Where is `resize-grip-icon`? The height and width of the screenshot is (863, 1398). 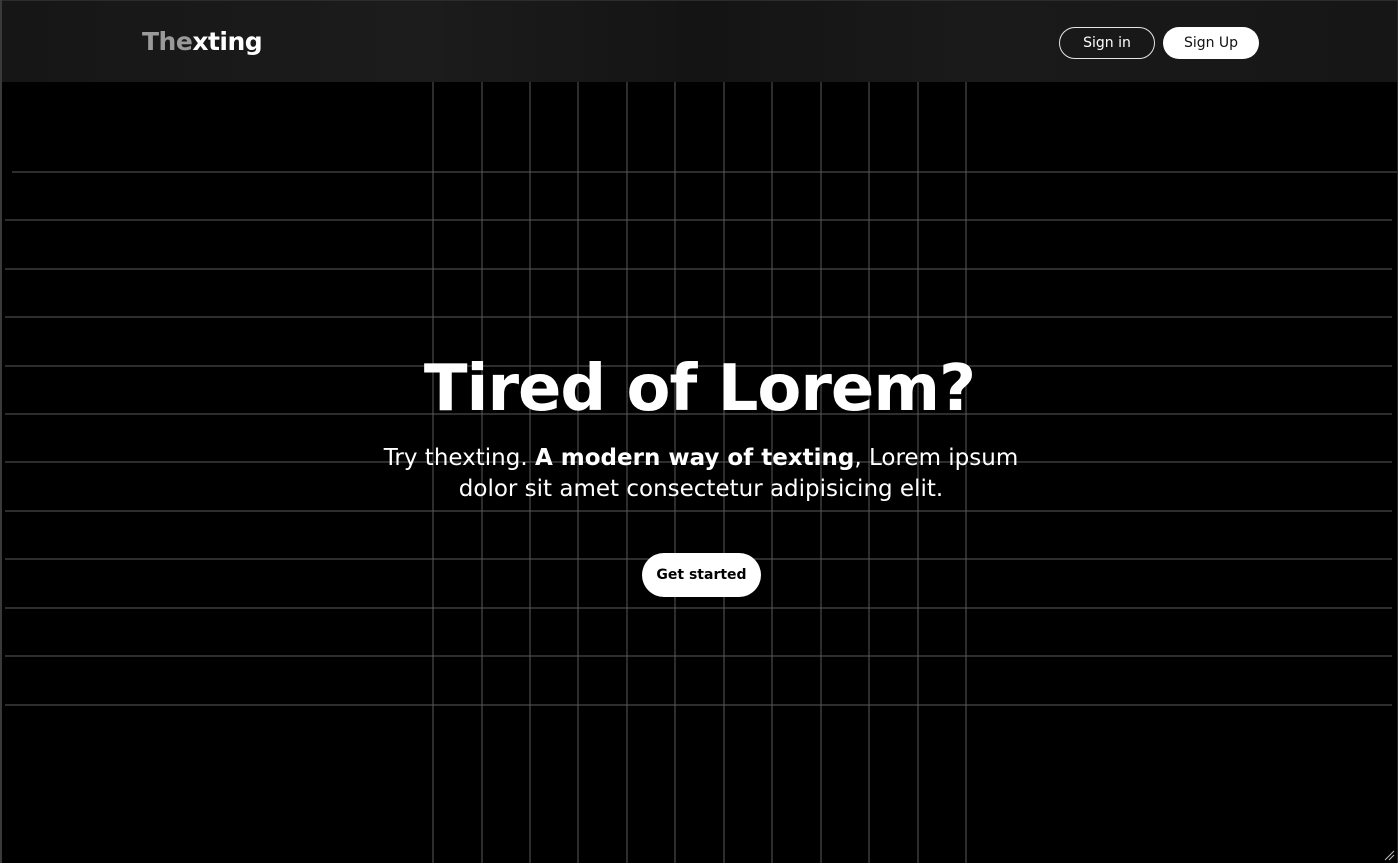 resize-grip-icon is located at coordinates (1389, 855).